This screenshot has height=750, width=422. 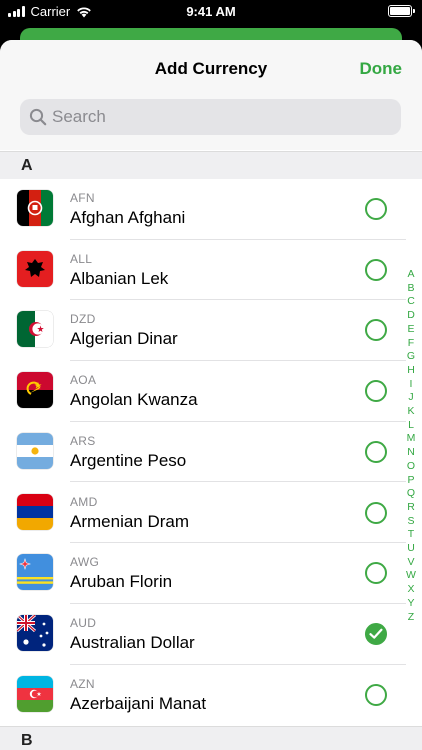 I want to click on index-letter-y: Y, so click(x=410, y=604).